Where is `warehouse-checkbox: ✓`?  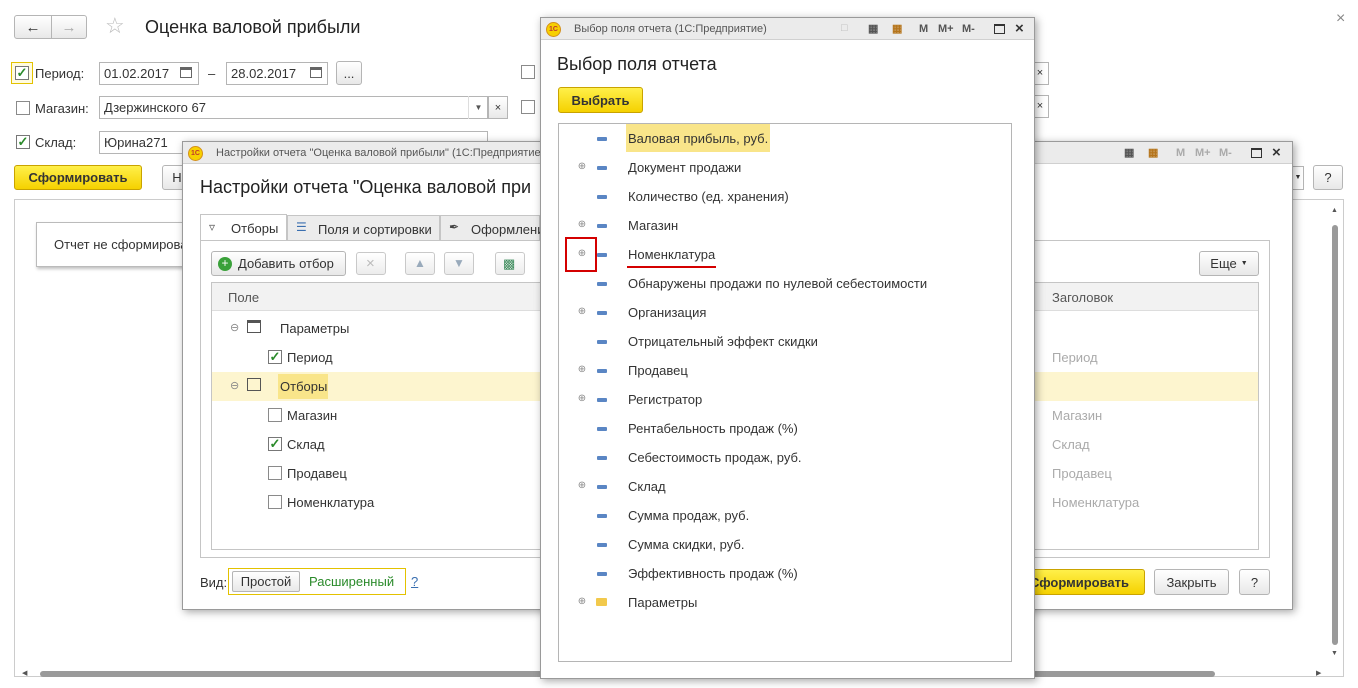 warehouse-checkbox: ✓ is located at coordinates (23, 142).